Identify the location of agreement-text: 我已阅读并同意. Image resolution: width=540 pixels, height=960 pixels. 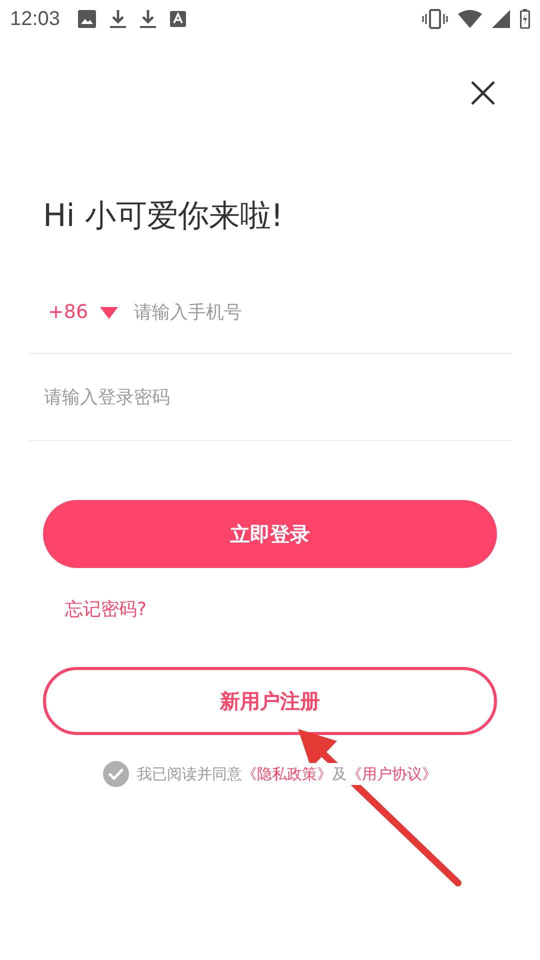
(189, 773).